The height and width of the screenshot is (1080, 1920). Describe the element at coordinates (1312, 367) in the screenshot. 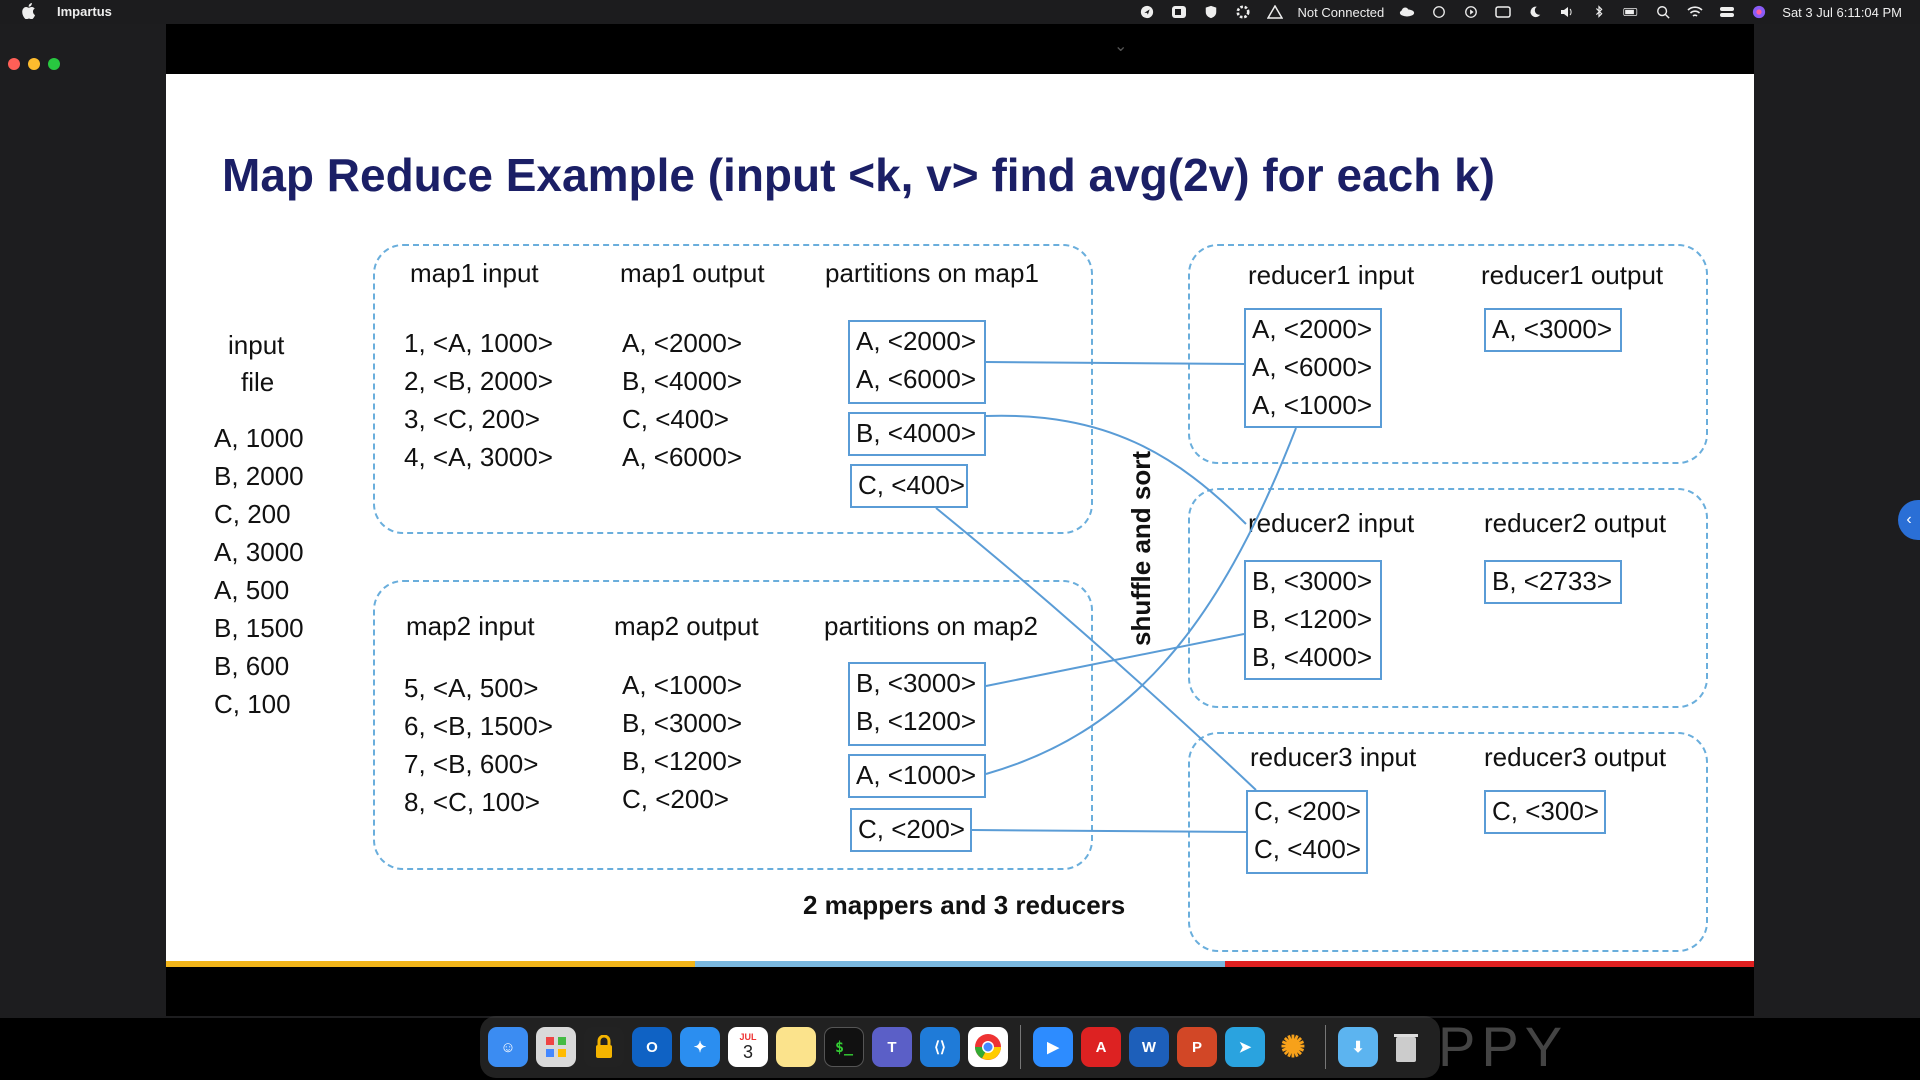

I see `reducer-entry: A, <6000>` at that location.